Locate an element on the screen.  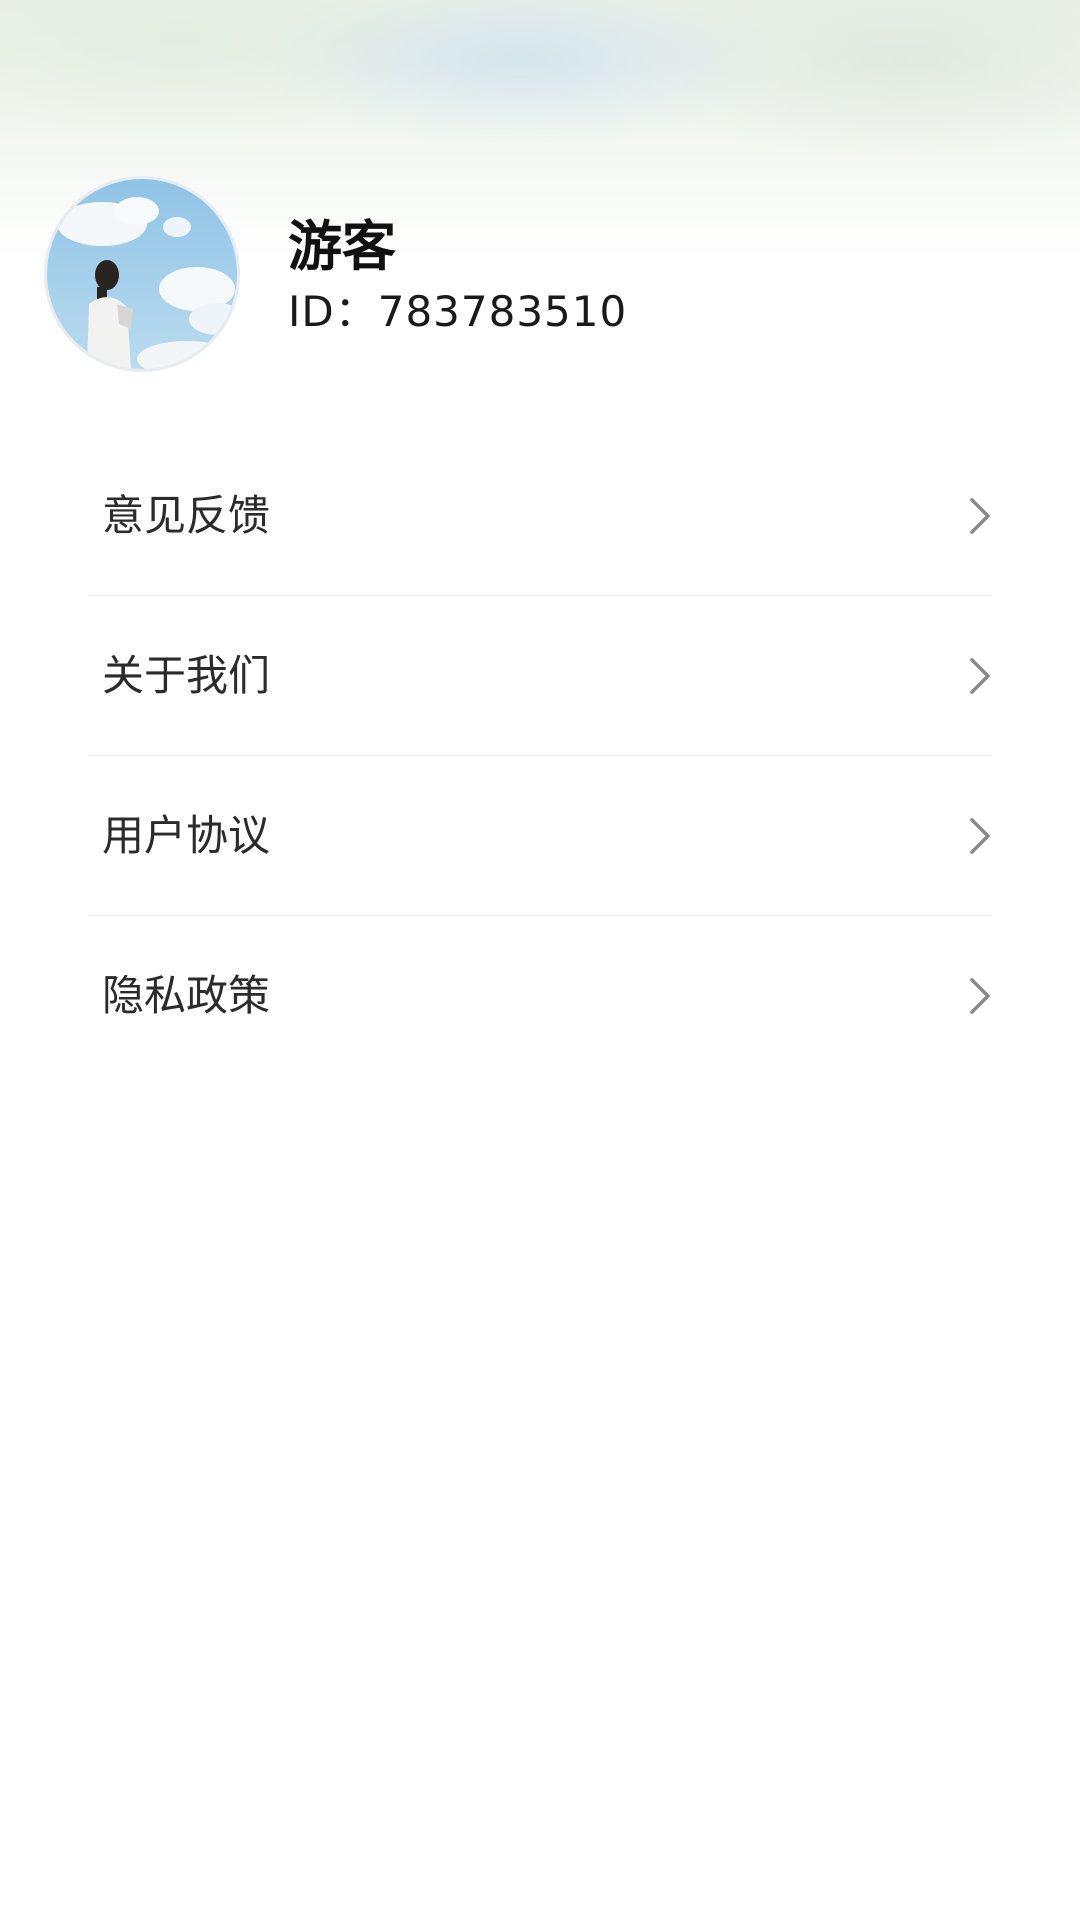
menu-item-feedback: 意见反馈 is located at coordinates (540, 516).